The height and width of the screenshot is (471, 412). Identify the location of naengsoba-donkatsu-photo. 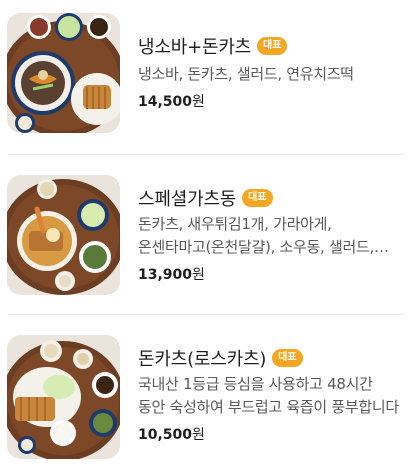
(63, 73).